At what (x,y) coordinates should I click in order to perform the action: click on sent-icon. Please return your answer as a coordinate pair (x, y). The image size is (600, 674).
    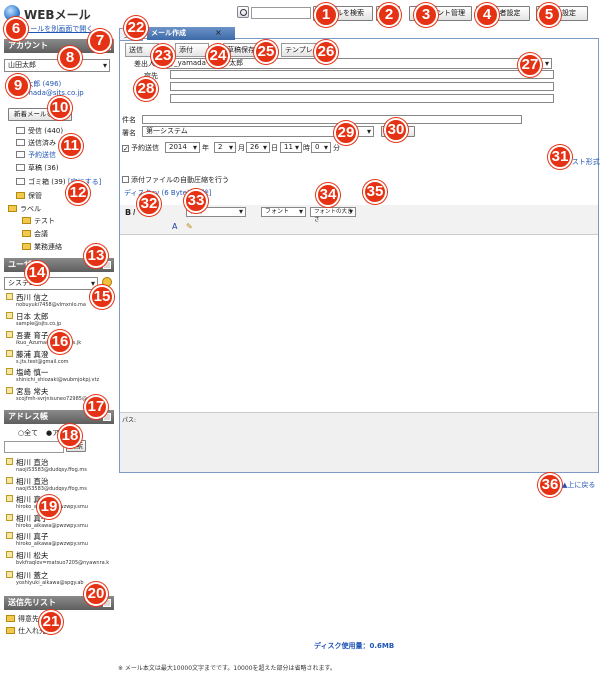
    Looking at the image, I should click on (20, 142).